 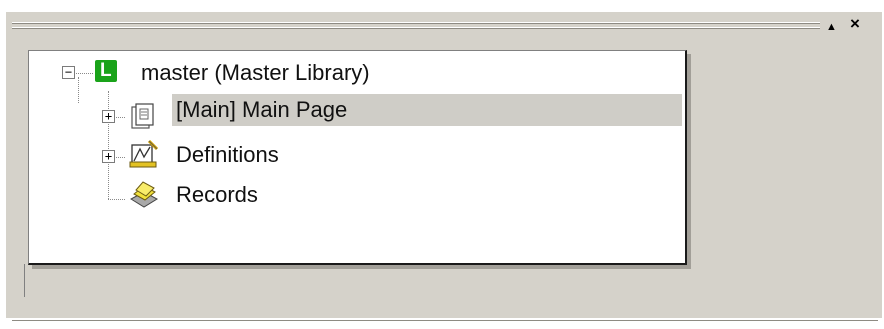 What do you see at coordinates (262, 109) in the screenshot?
I see `tree-node-label: [Main] Main Page` at bounding box center [262, 109].